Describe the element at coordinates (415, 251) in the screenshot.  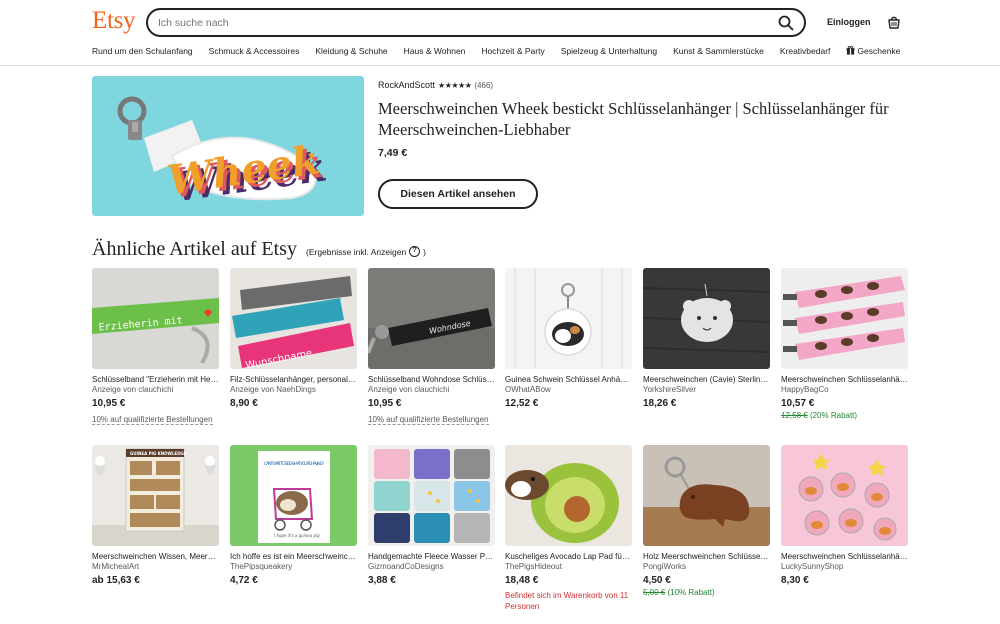
I see `help-icon: ?` at that location.